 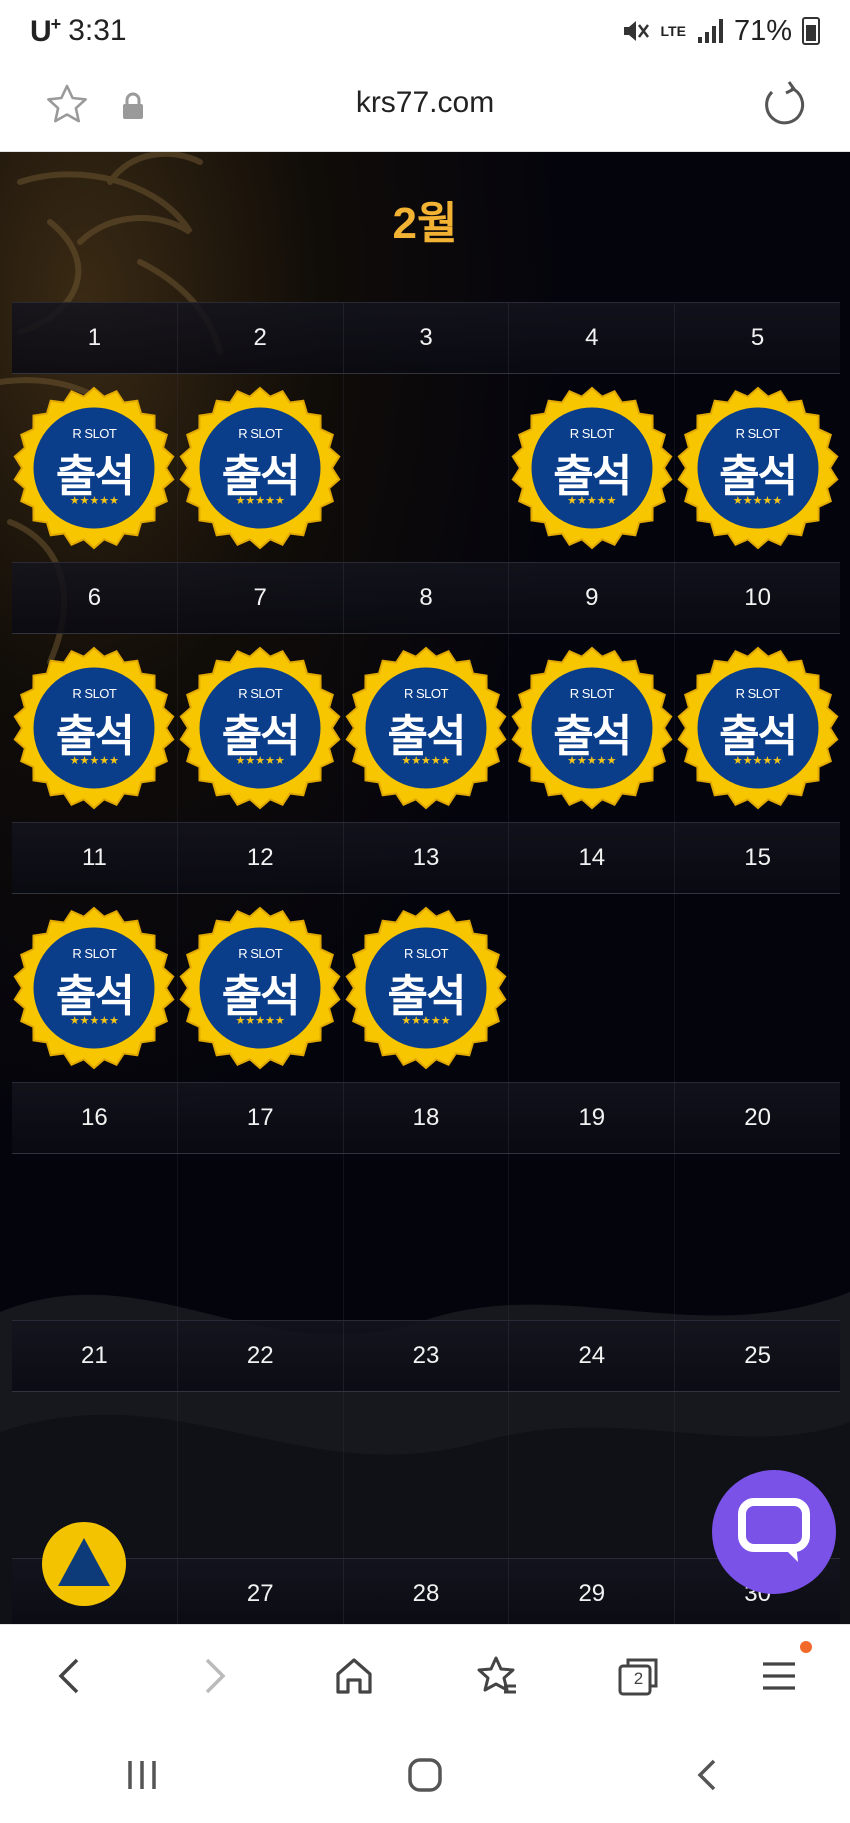 I want to click on back-button, so click(x=71, y=1675).